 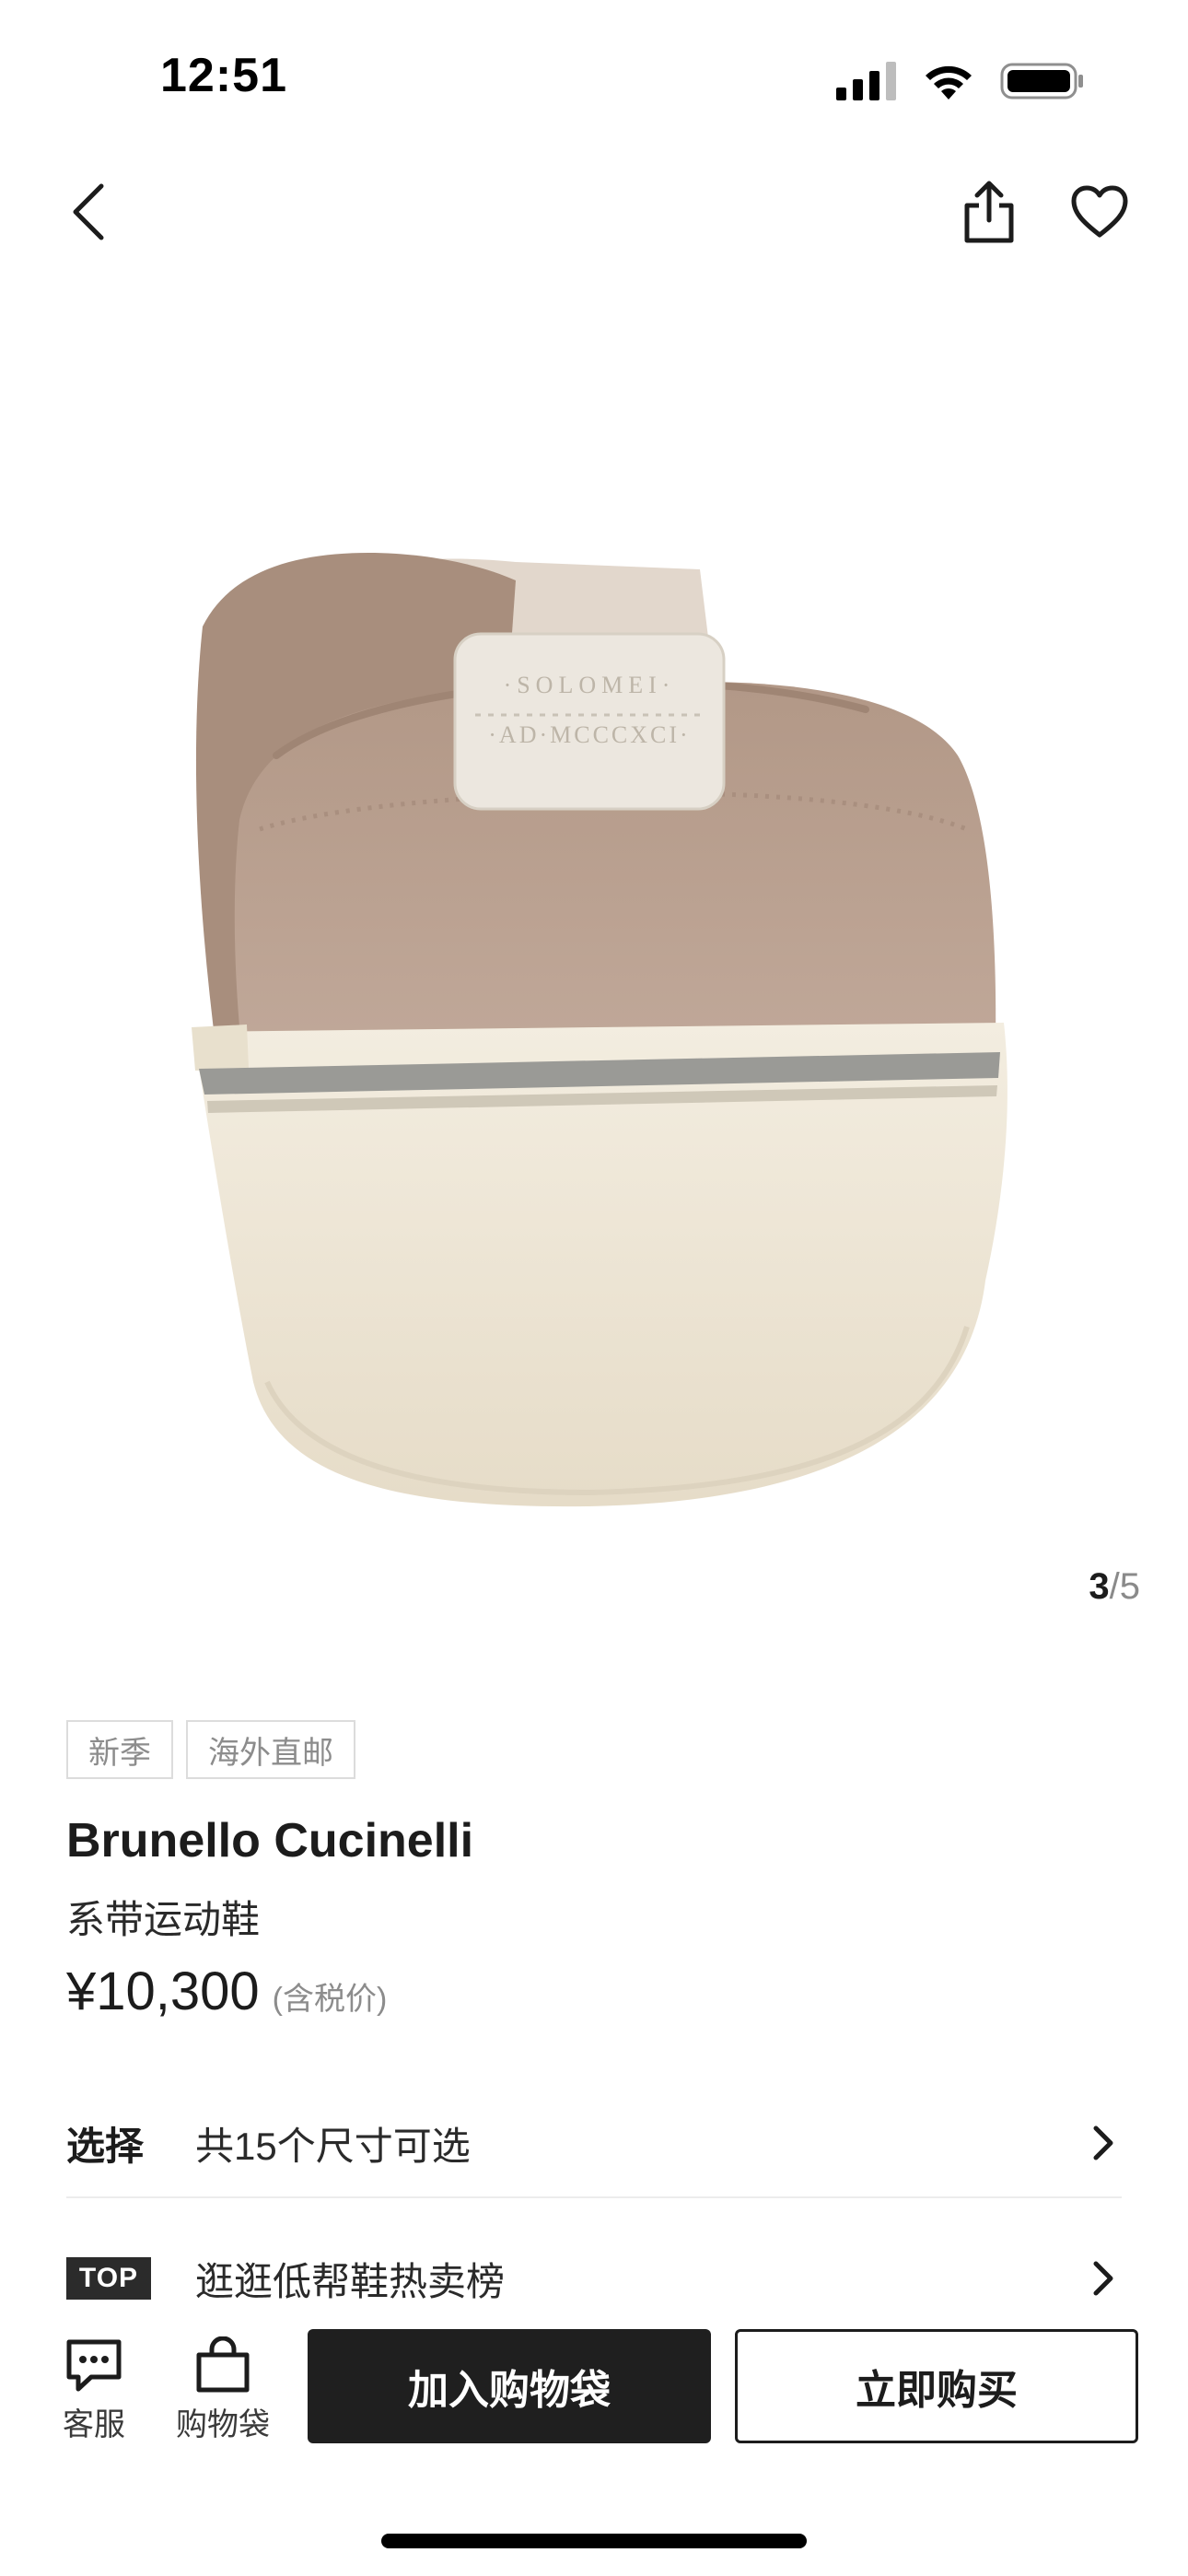 What do you see at coordinates (937, 2386) in the screenshot?
I see `buy-now-button: 立即购买` at bounding box center [937, 2386].